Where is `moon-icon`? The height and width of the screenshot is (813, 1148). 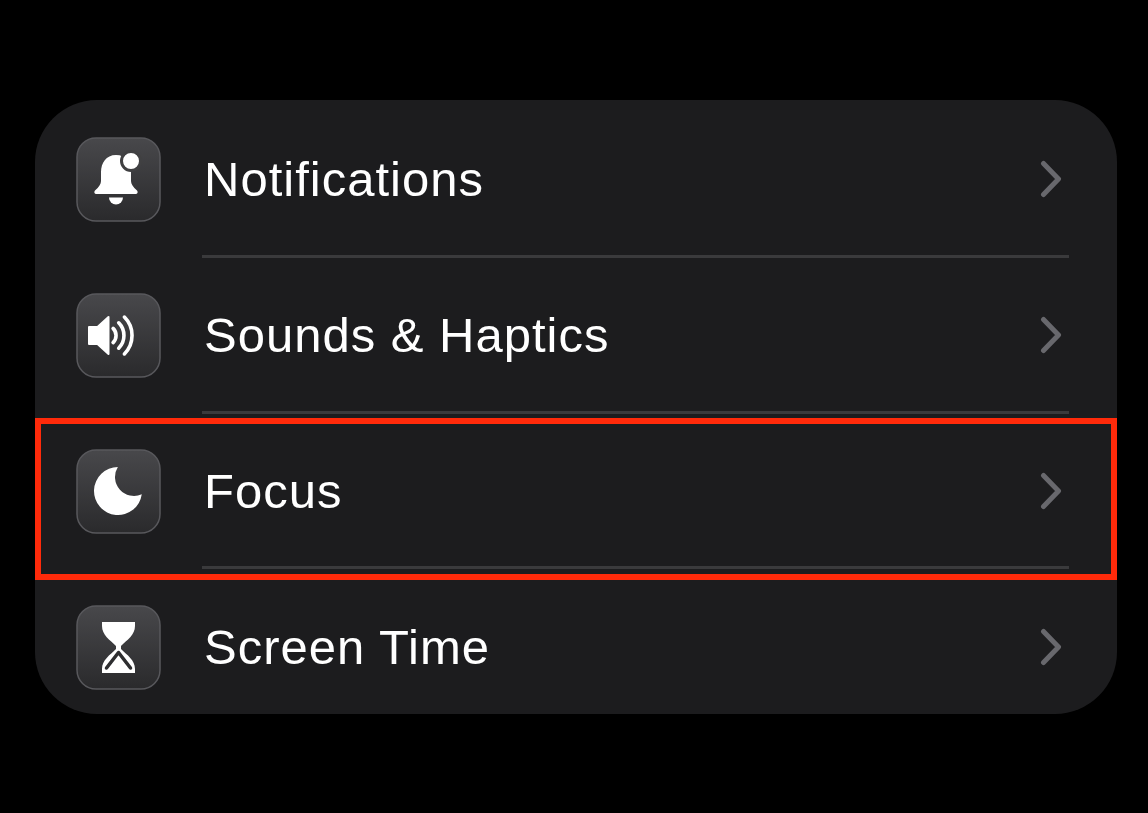
moon-icon is located at coordinates (118, 491).